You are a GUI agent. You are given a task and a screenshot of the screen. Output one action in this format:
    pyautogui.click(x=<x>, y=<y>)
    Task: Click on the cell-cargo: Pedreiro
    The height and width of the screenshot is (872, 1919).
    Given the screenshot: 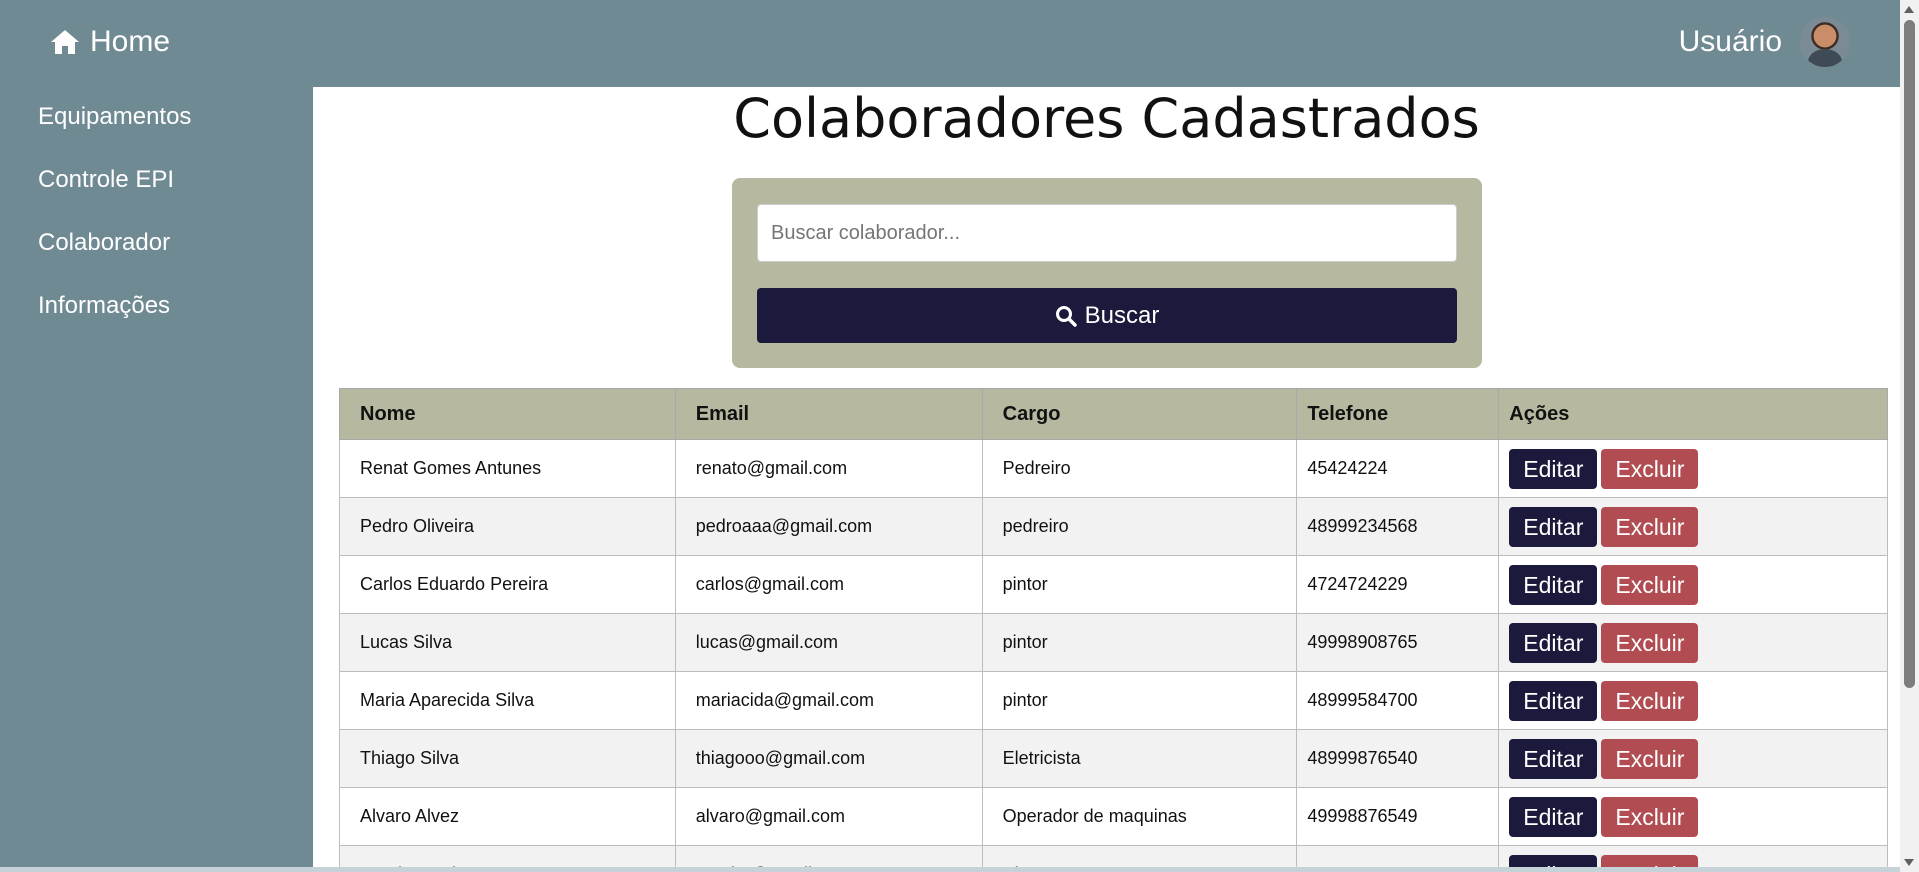 What is the action you would take?
    pyautogui.click(x=1139, y=468)
    